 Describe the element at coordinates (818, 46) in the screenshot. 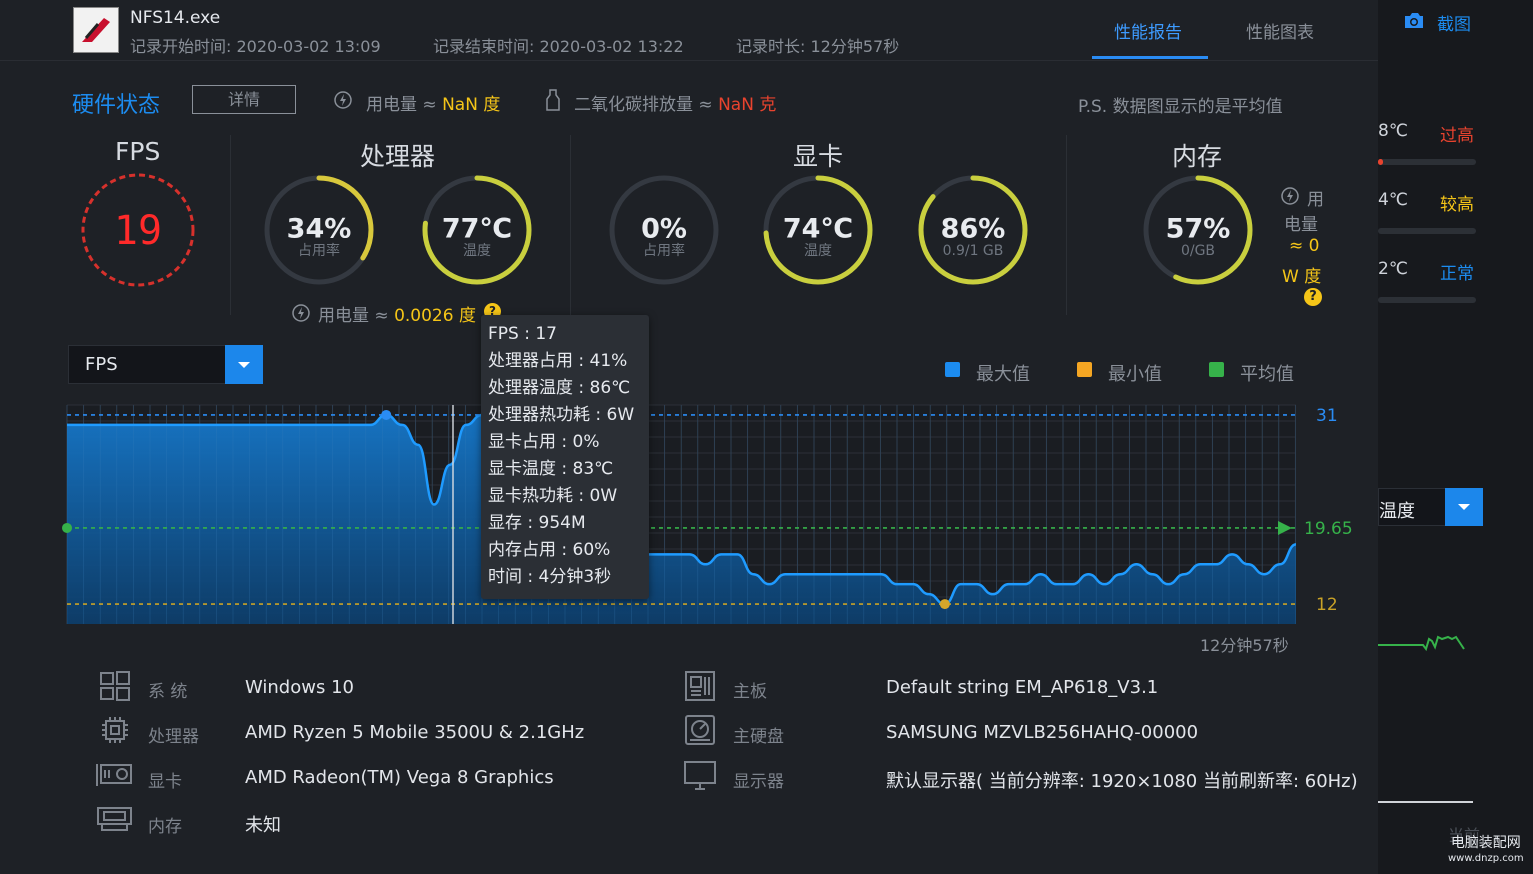

I see `record-duration: 记录时长: 12分钟57秒` at that location.